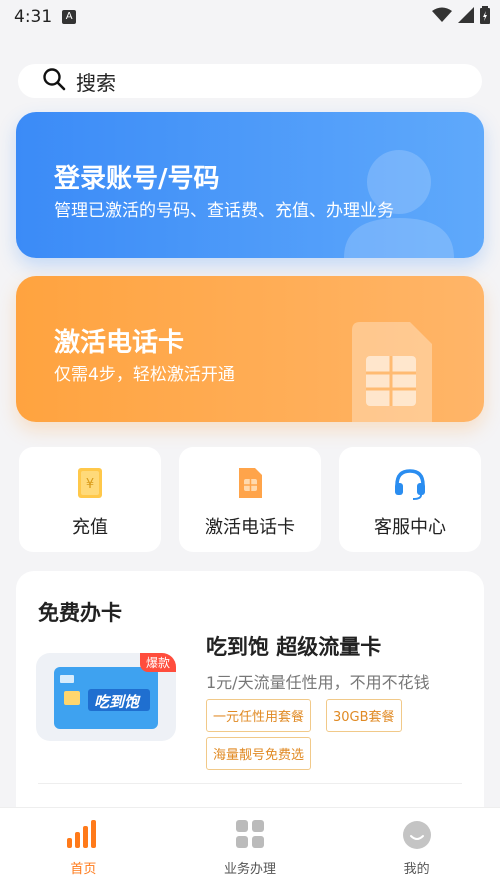 The image size is (500, 888). I want to click on profile-icon, so click(417, 837).